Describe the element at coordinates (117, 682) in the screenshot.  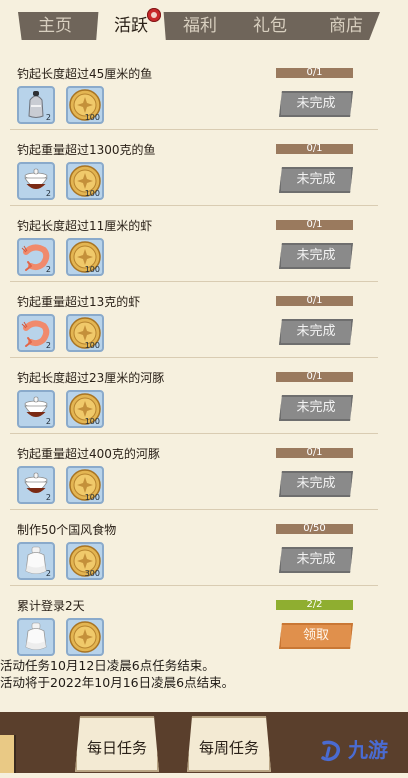
I see `notice-line-2: 活动将于2022年10月16日凌晨6点结束。` at that location.